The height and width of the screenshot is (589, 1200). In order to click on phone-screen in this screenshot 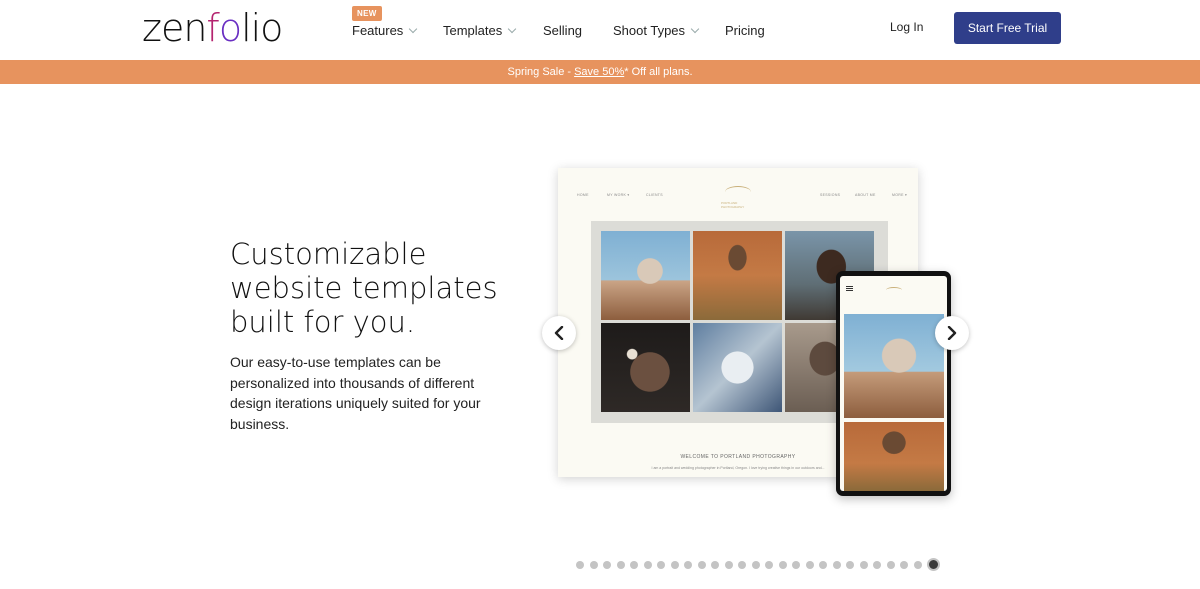, I will do `click(893, 383)`.